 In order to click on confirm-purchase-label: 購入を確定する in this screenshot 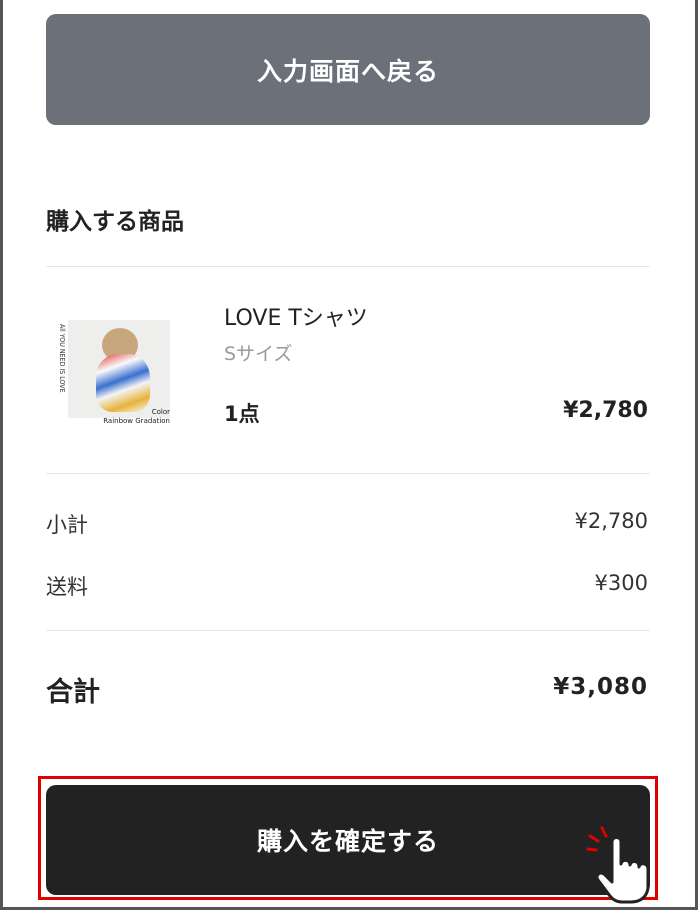, I will do `click(347, 841)`.